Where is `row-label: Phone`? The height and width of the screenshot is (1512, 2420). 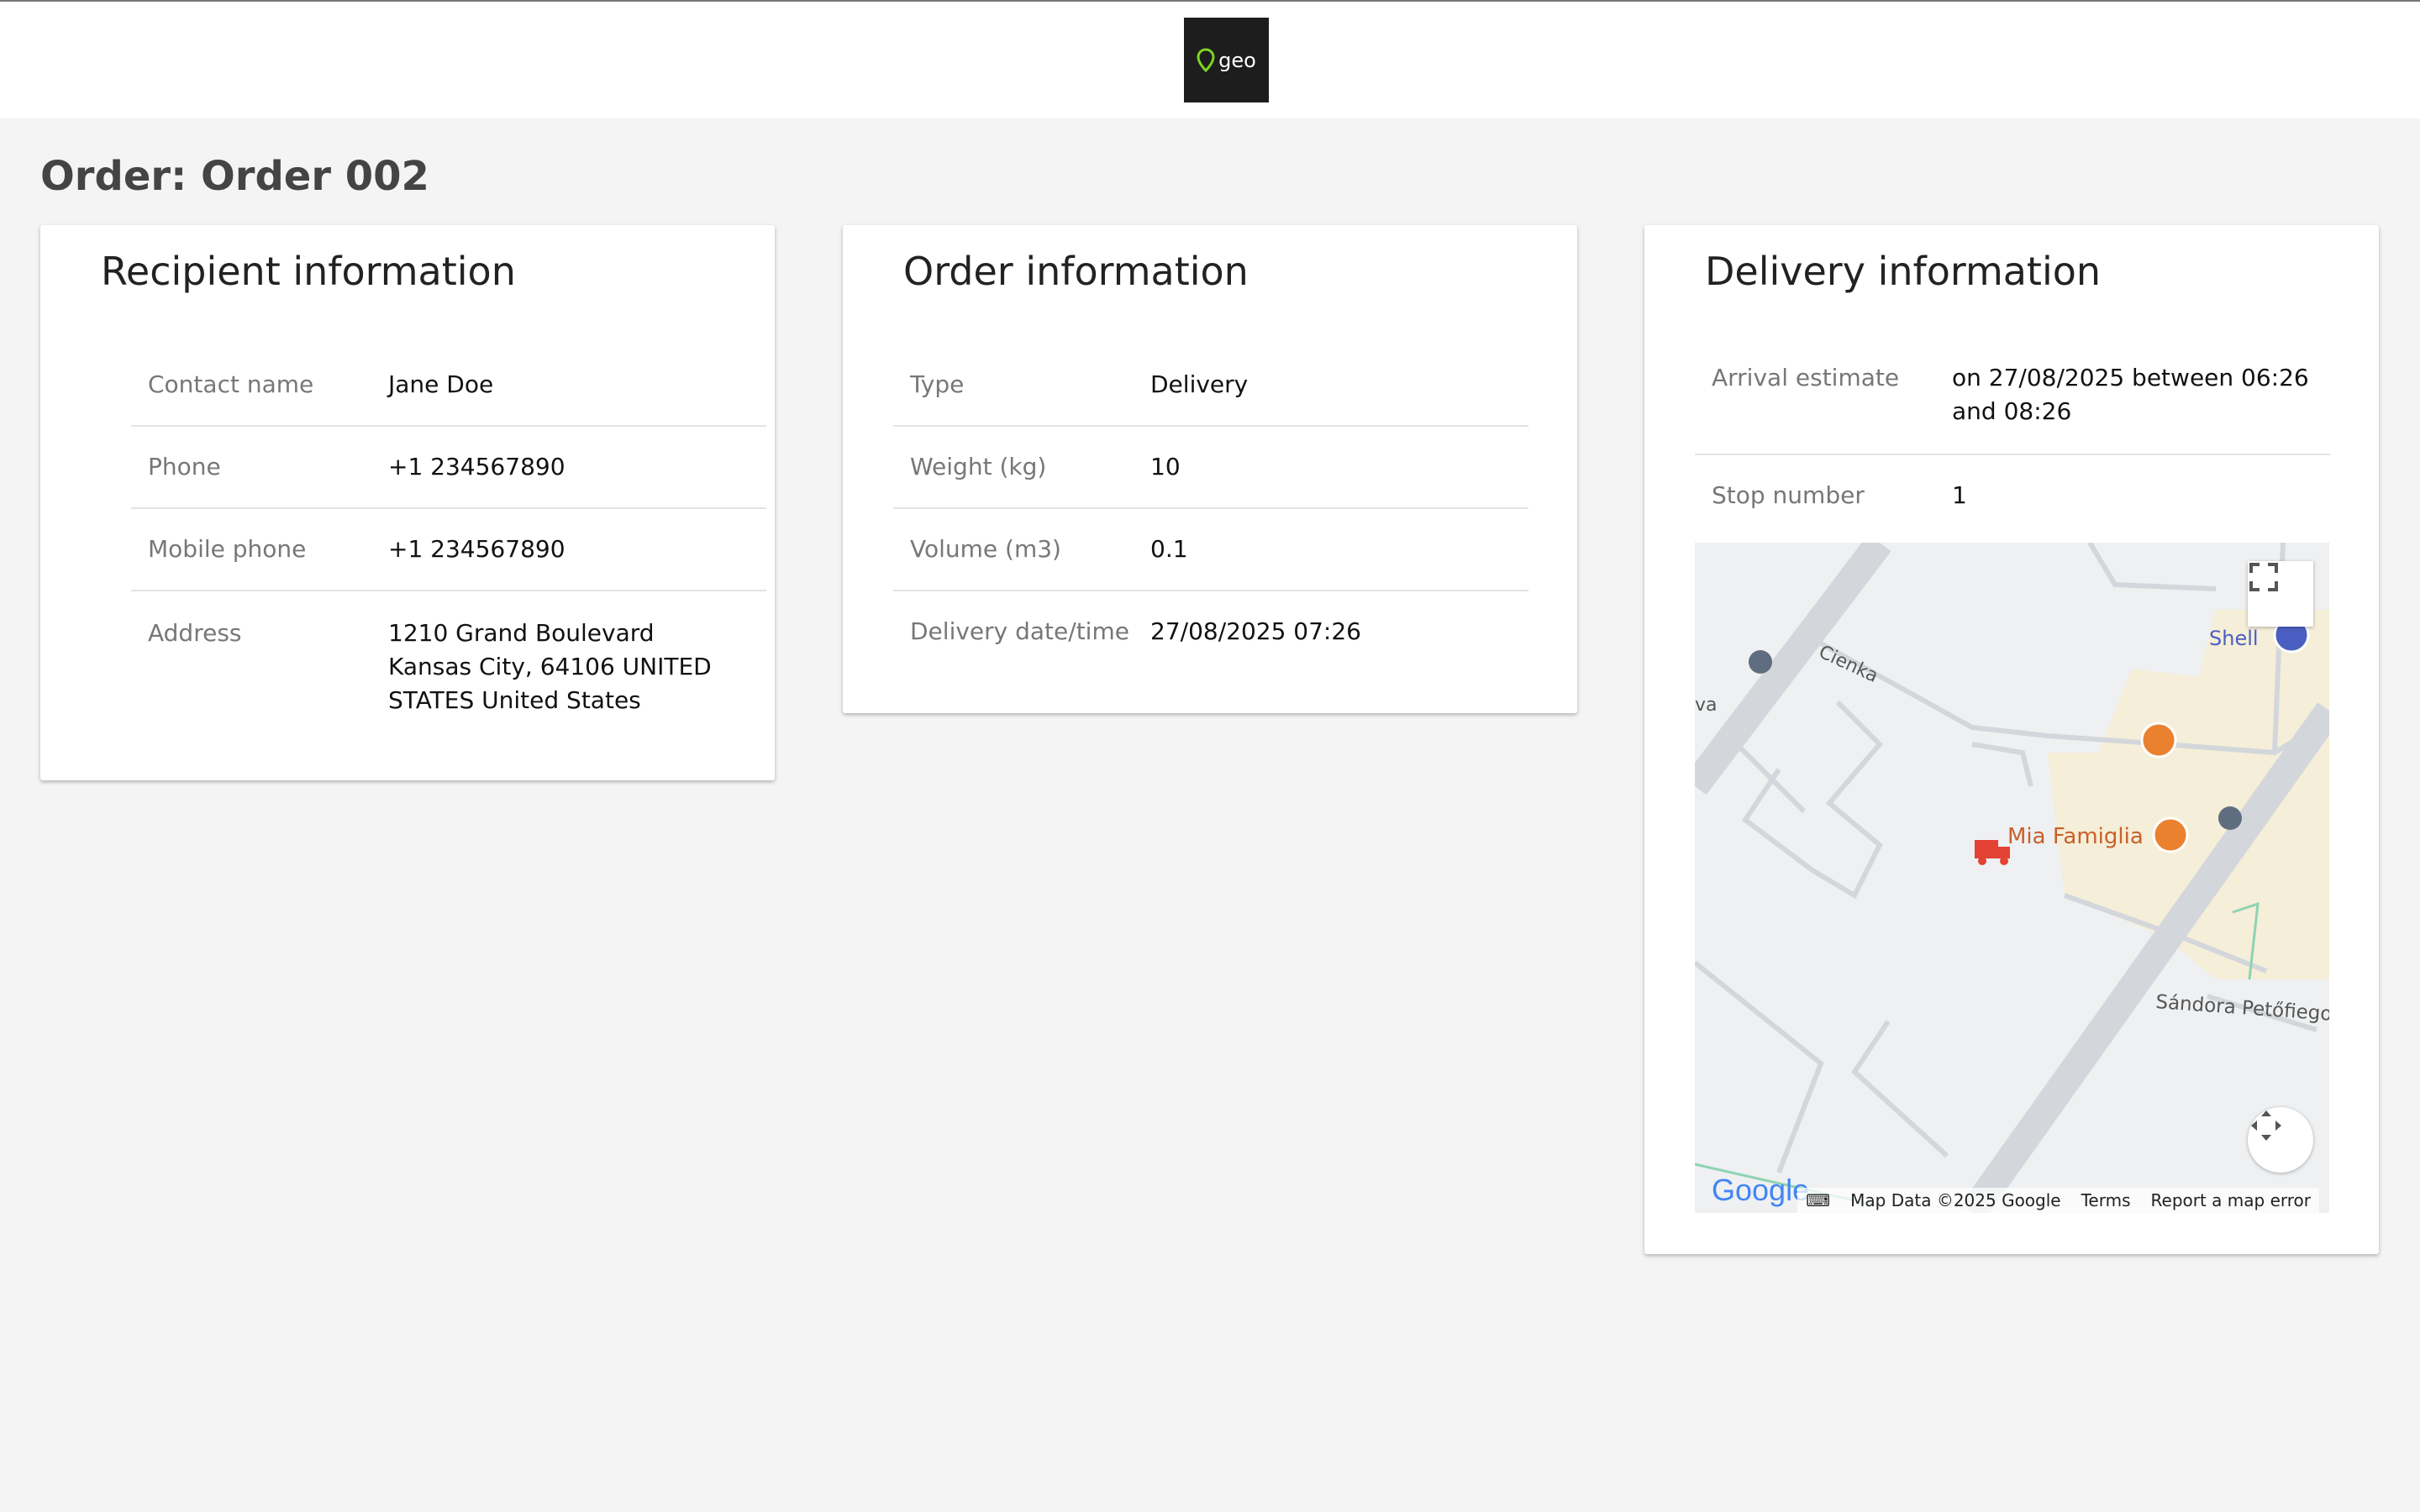 row-label: Phone is located at coordinates (184, 466).